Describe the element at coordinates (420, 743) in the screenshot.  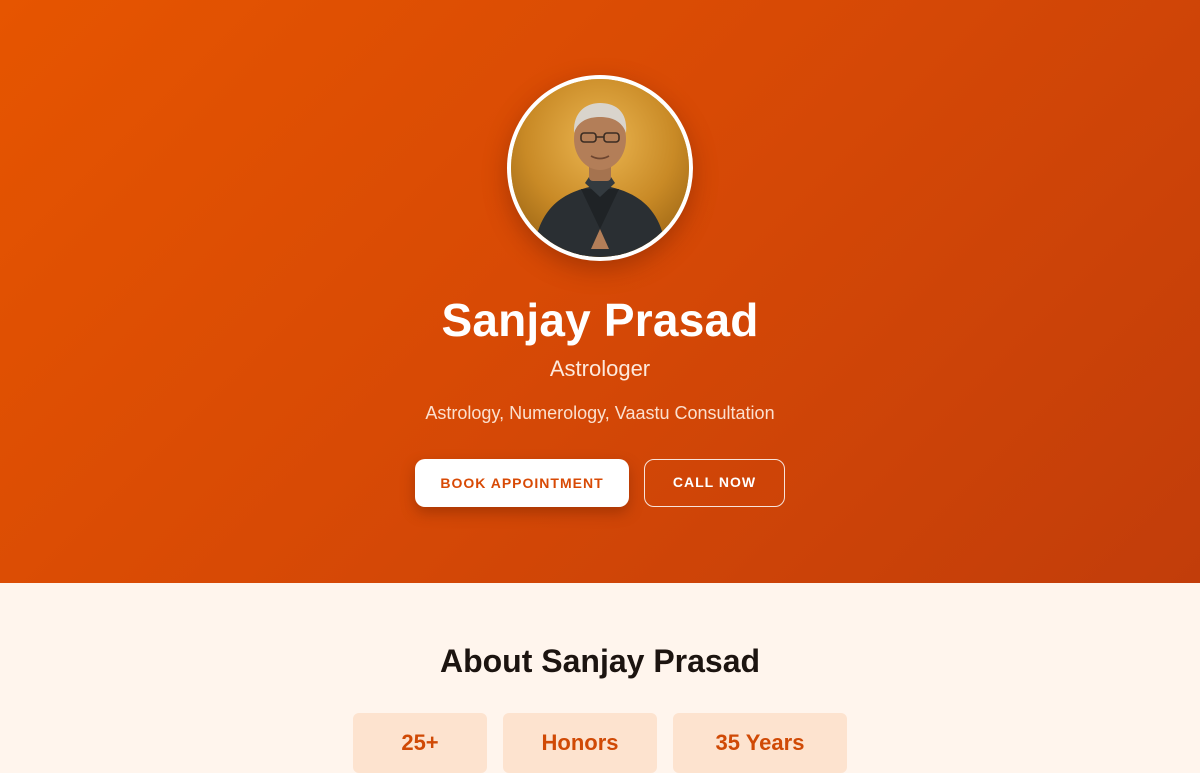
I see `stat-card: 25+` at that location.